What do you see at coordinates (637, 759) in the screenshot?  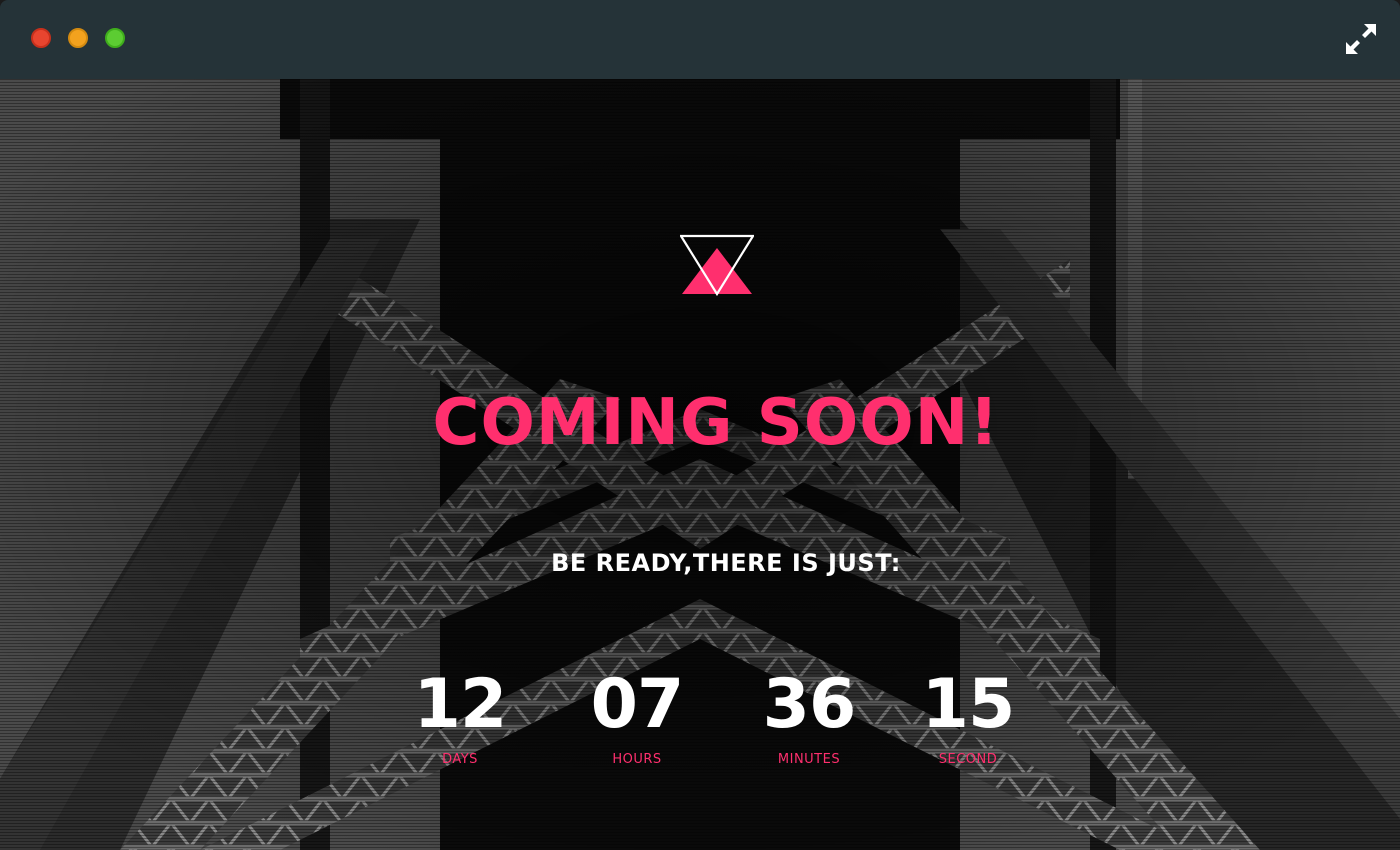 I see `hours-label: HOURS` at bounding box center [637, 759].